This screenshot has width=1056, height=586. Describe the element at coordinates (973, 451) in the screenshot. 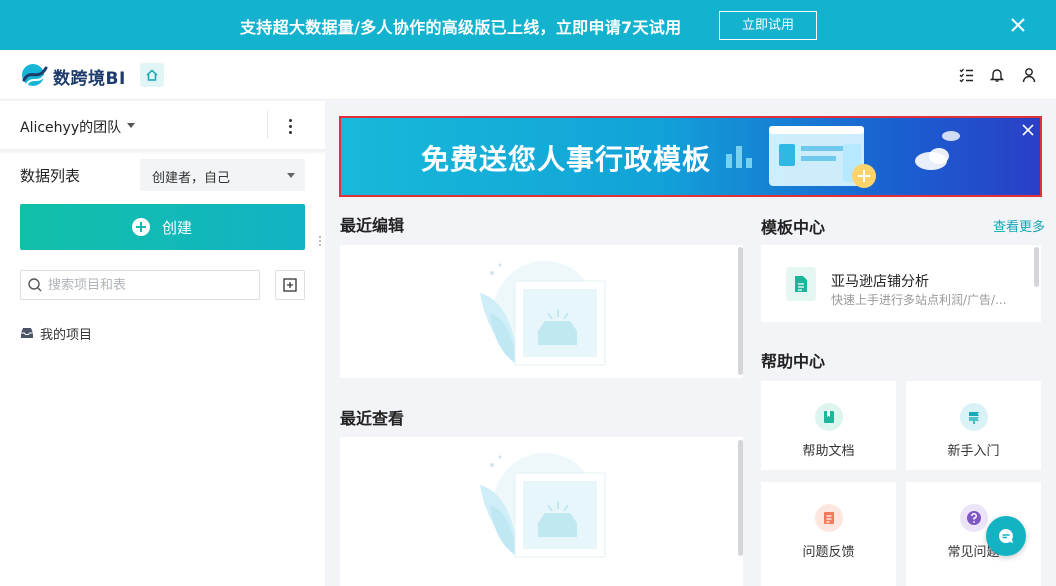

I see `help-item-label: 新手入门` at that location.